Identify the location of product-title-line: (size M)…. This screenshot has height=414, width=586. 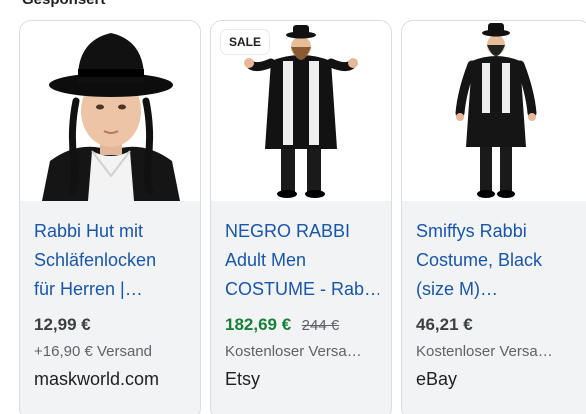
(457, 289).